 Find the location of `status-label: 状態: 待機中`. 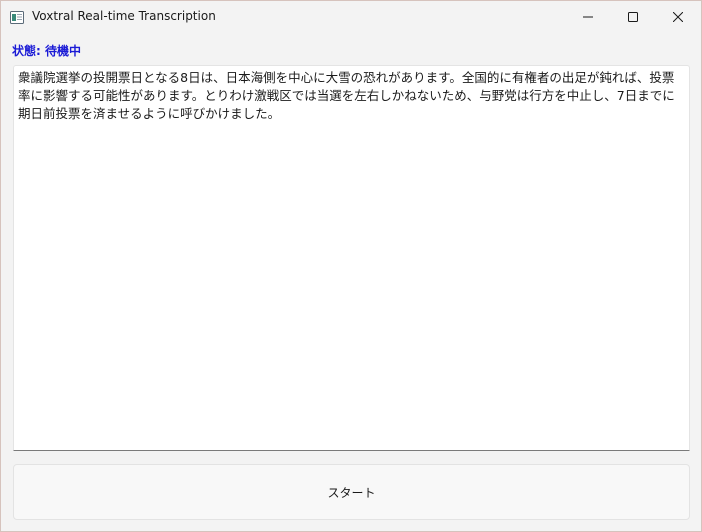

status-label: 状態: 待機中 is located at coordinates (46, 51).